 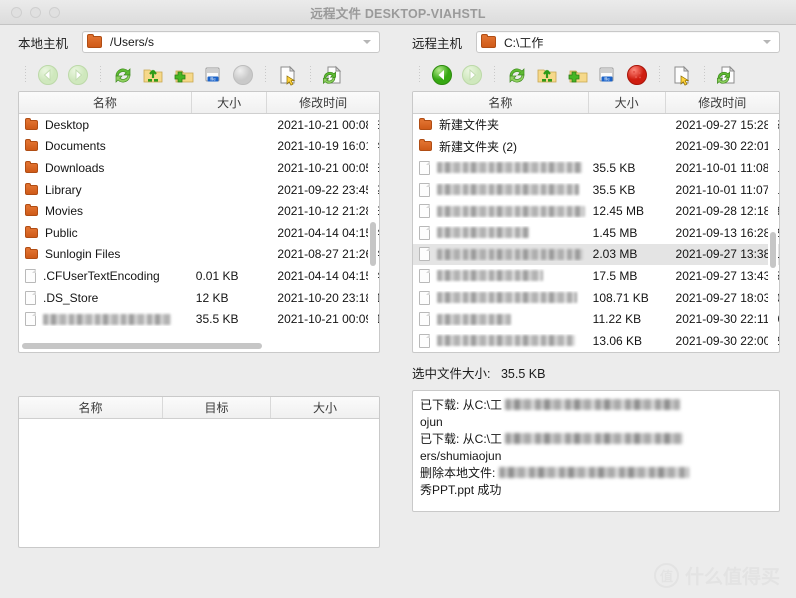 I want to click on local-horizontal-scrollbar, so click(x=194, y=346).